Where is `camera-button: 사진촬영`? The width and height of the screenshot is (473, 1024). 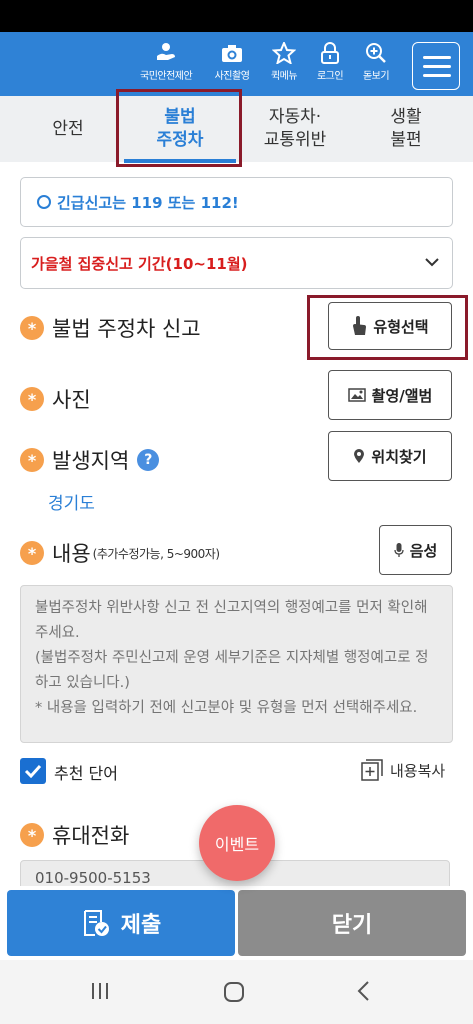
camera-button: 사진촬영 is located at coordinates (232, 62).